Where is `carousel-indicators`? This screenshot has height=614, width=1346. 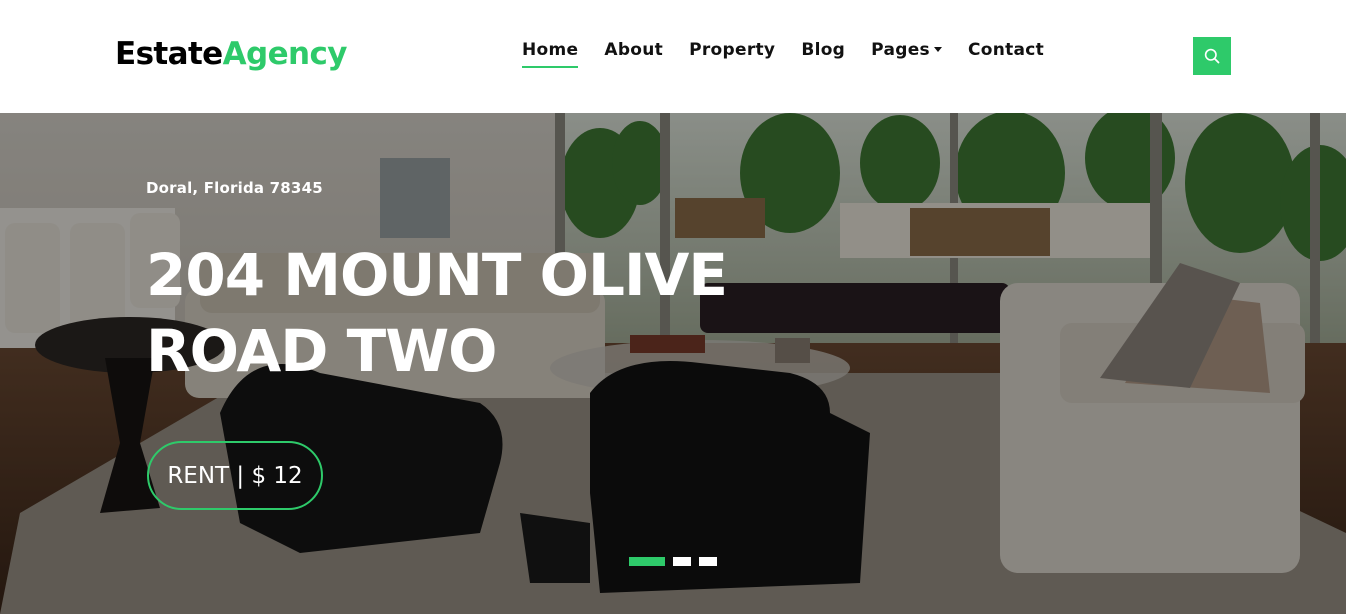 carousel-indicators is located at coordinates (673, 561).